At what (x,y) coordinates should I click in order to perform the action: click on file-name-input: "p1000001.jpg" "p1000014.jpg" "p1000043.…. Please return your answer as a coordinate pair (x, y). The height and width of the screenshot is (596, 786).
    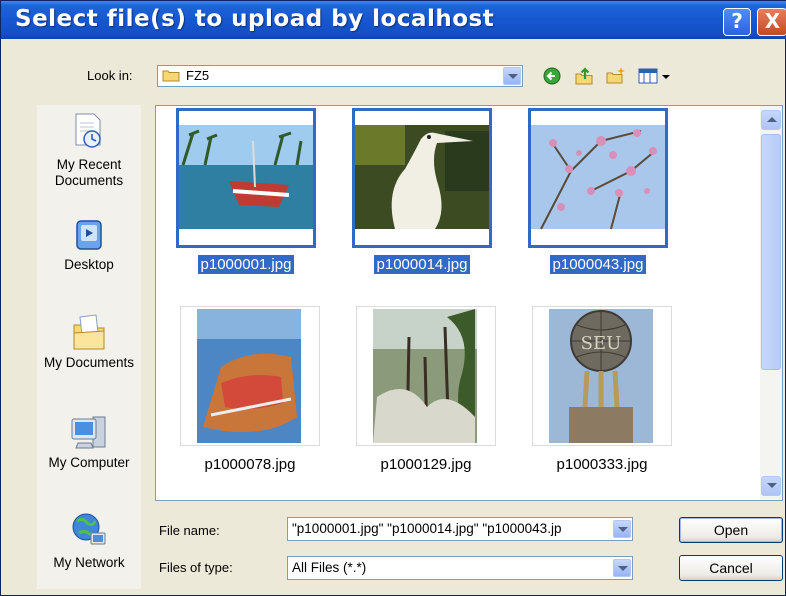
    Looking at the image, I should click on (460, 529).